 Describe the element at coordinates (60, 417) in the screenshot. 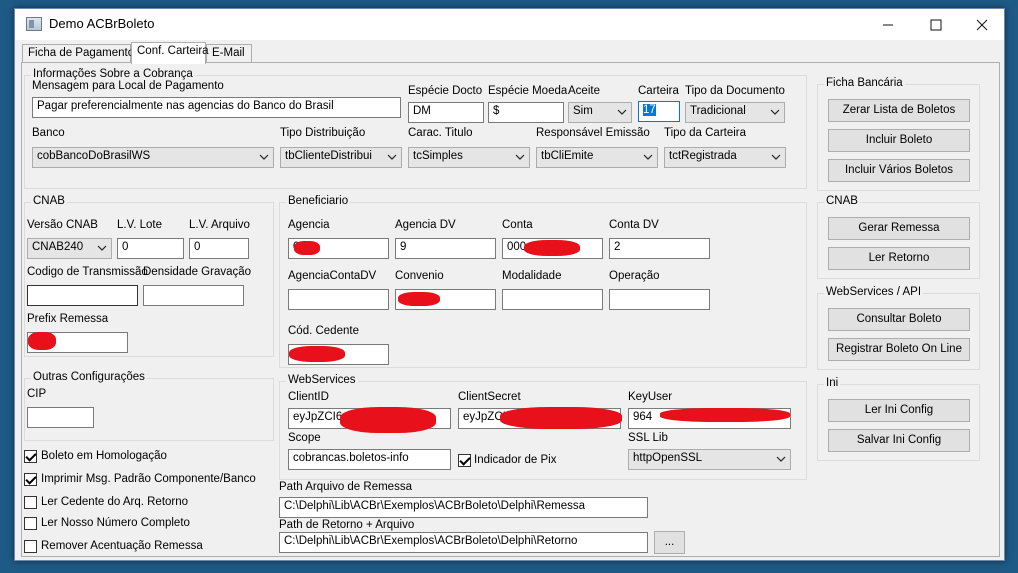

I see `cip-input` at that location.